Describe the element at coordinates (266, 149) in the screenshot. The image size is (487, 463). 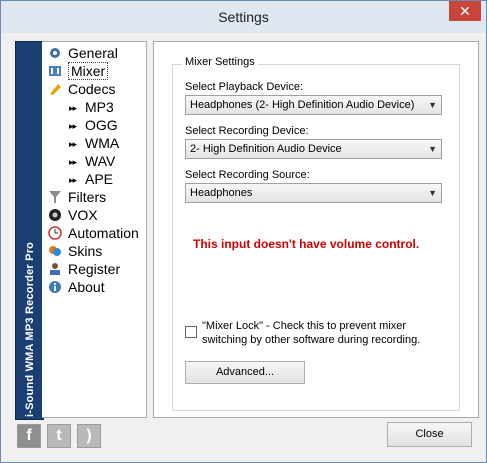
I see `recording-device-value: 2- High Definition Audio Device` at that location.